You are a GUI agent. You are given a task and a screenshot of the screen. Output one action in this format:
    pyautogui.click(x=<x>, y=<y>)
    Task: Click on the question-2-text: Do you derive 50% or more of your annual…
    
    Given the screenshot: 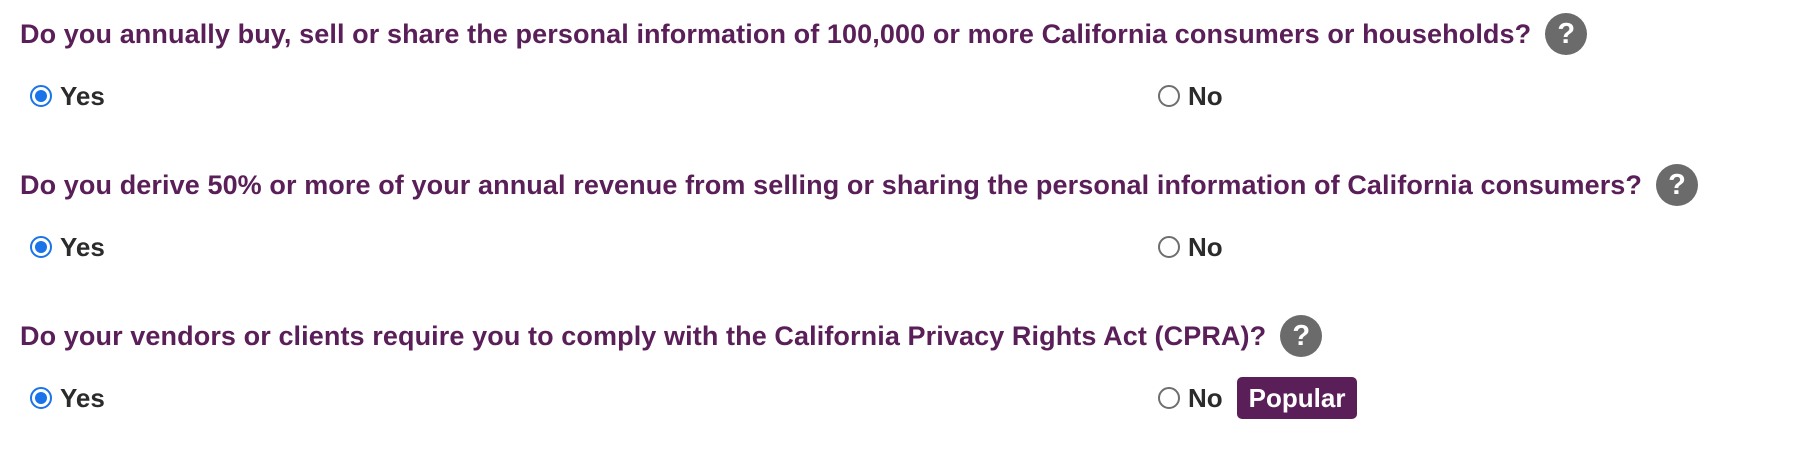 What is the action you would take?
    pyautogui.click(x=831, y=184)
    